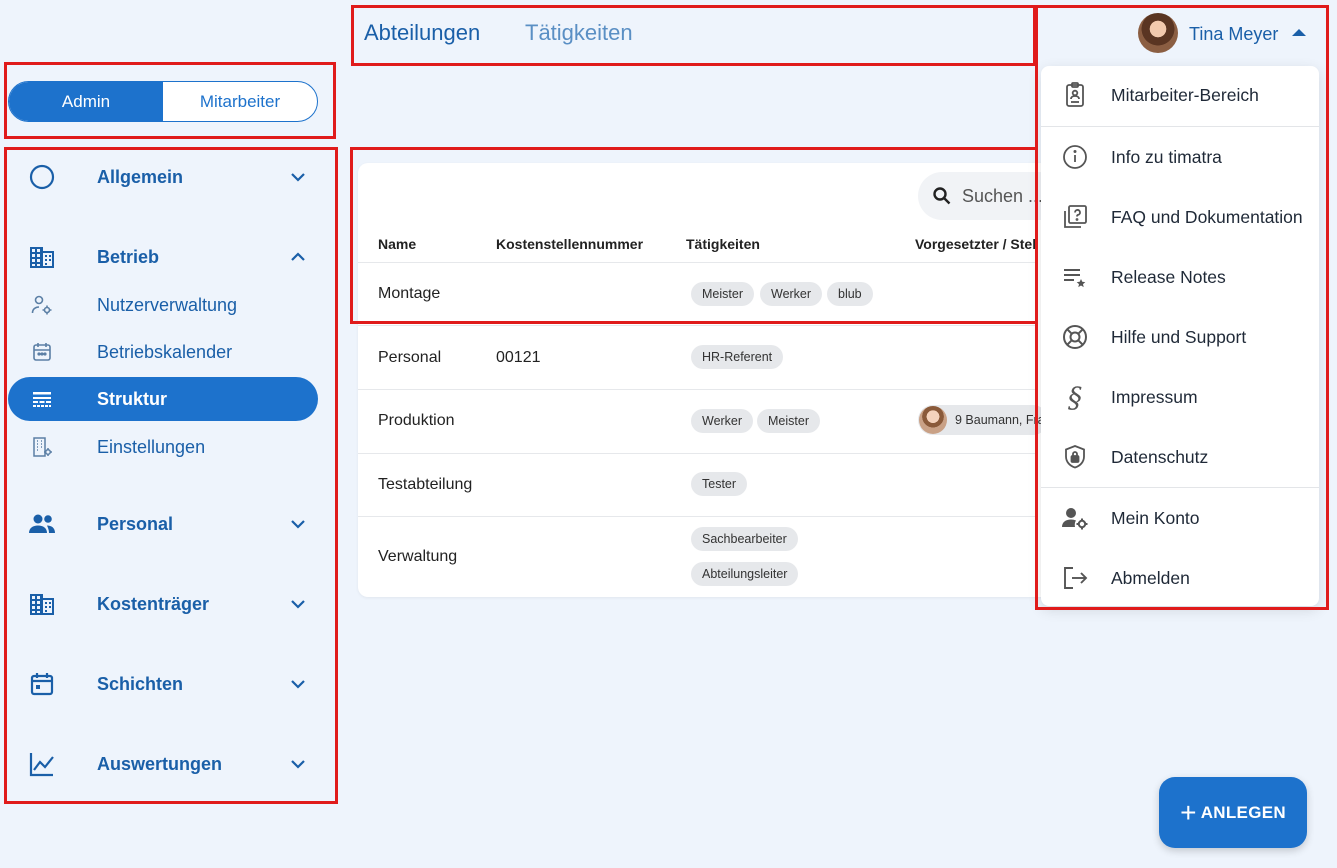 This screenshot has height=868, width=1337. What do you see at coordinates (1075, 337) in the screenshot?
I see `lifebuoy-icon` at bounding box center [1075, 337].